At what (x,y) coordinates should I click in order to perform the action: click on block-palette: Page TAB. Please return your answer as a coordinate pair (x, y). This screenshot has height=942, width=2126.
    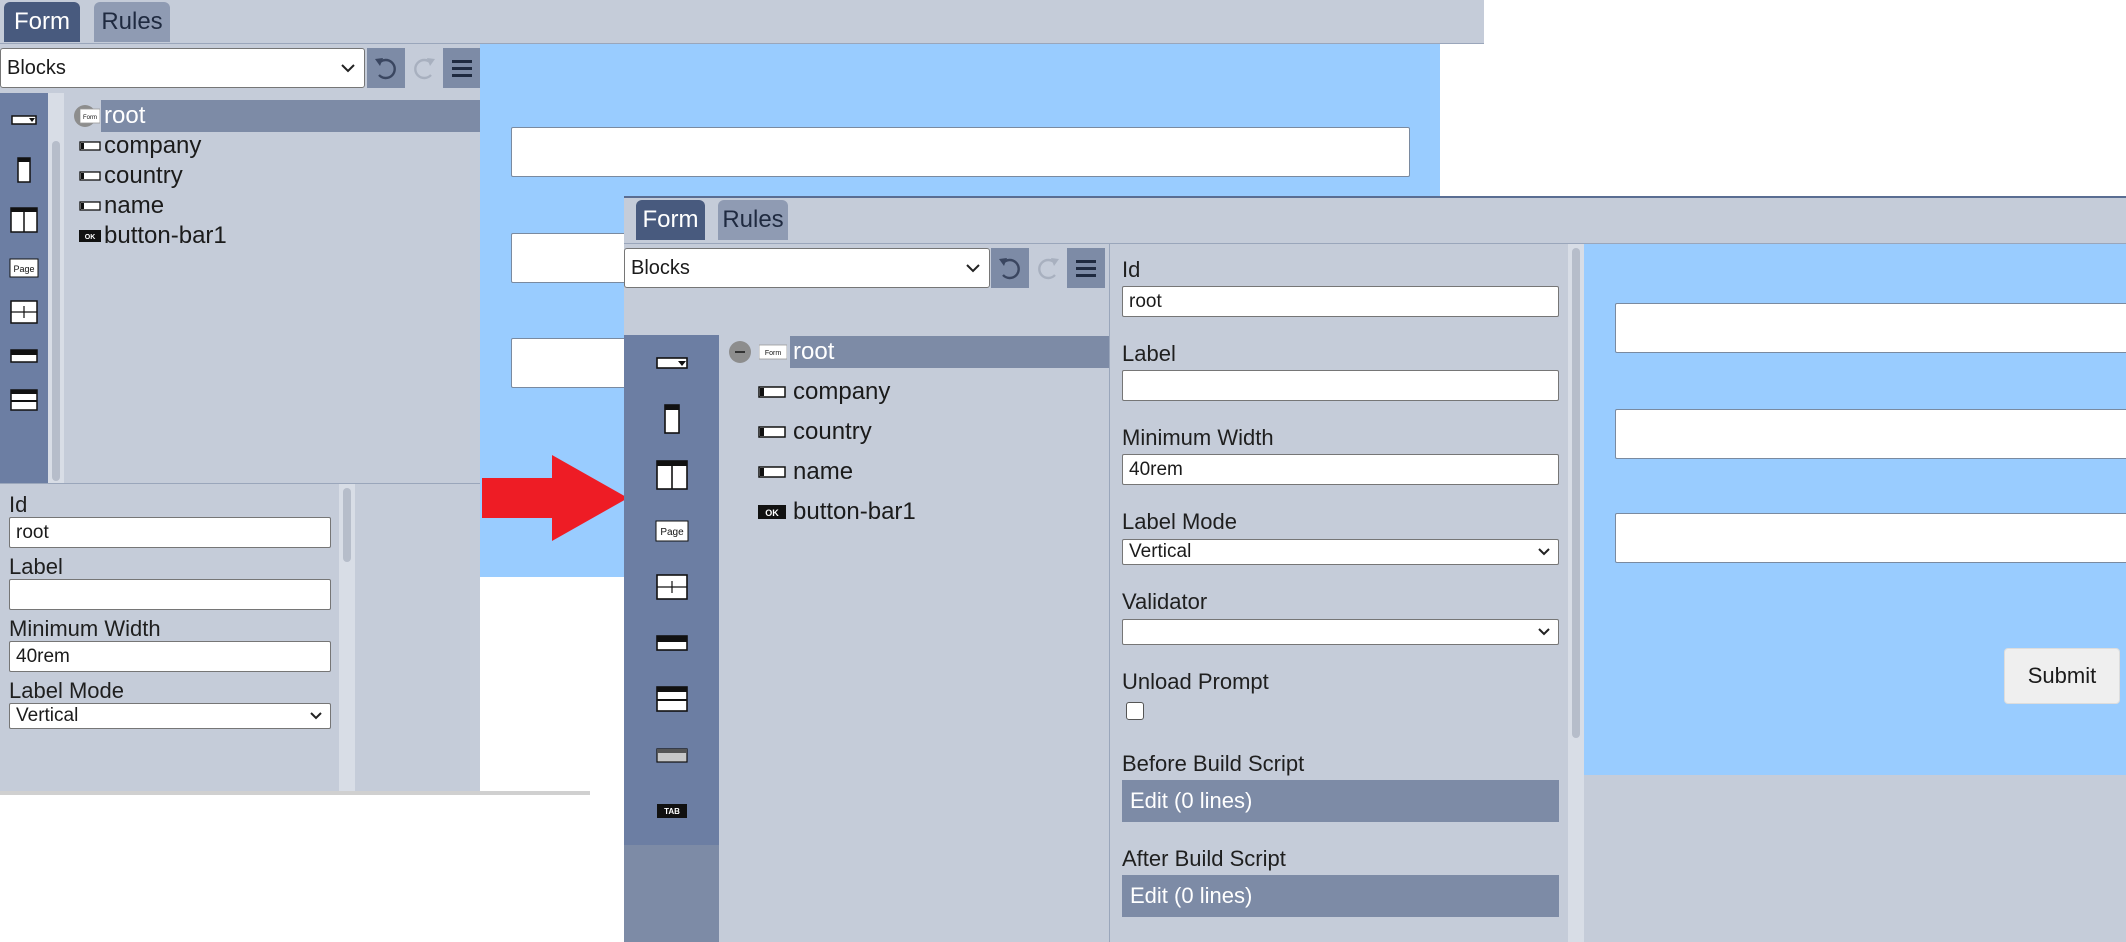
    Looking at the image, I should click on (671, 638).